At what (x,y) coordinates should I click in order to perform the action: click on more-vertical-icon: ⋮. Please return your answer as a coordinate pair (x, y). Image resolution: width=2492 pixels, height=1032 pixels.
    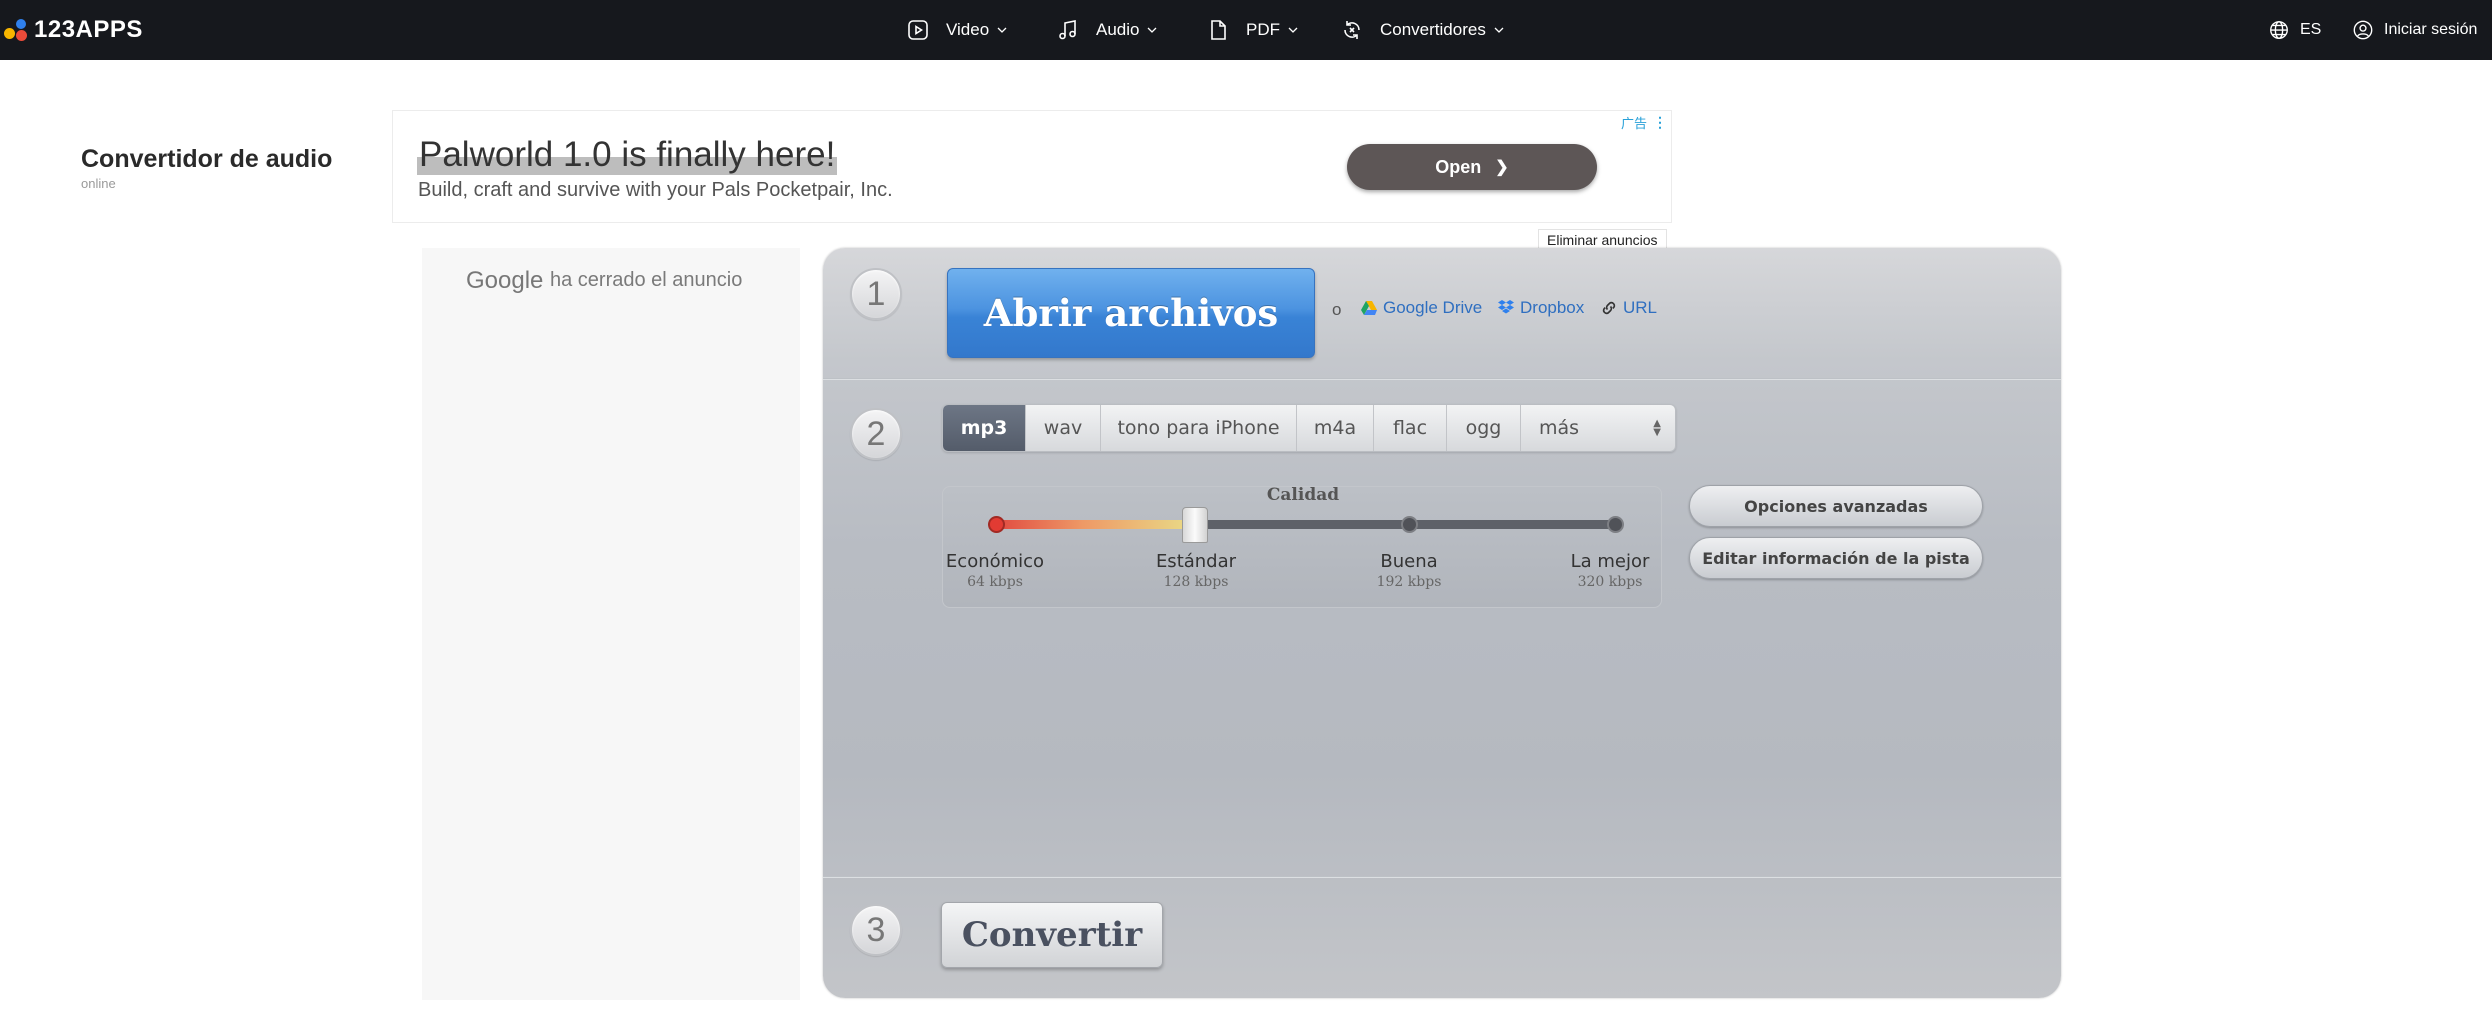
    Looking at the image, I should click on (1660, 122).